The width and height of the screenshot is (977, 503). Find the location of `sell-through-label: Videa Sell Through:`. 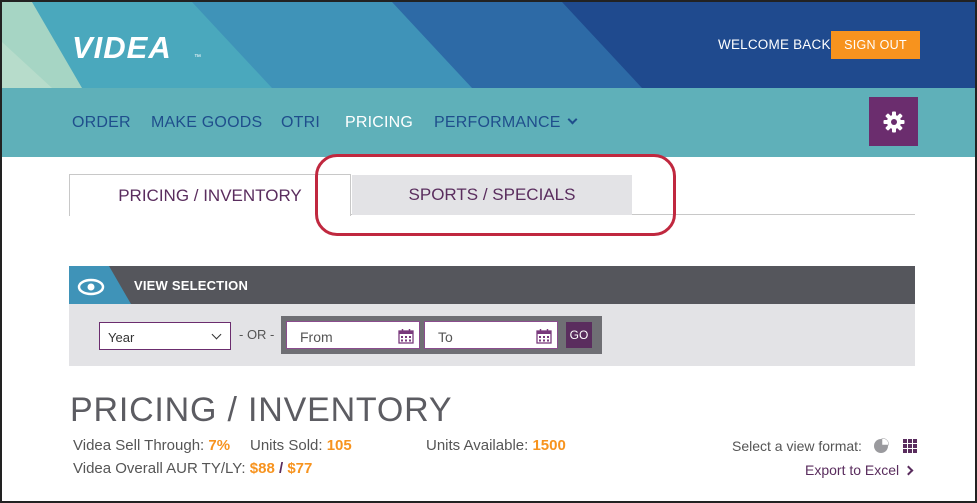

sell-through-label: Videa Sell Through: is located at coordinates (139, 445).